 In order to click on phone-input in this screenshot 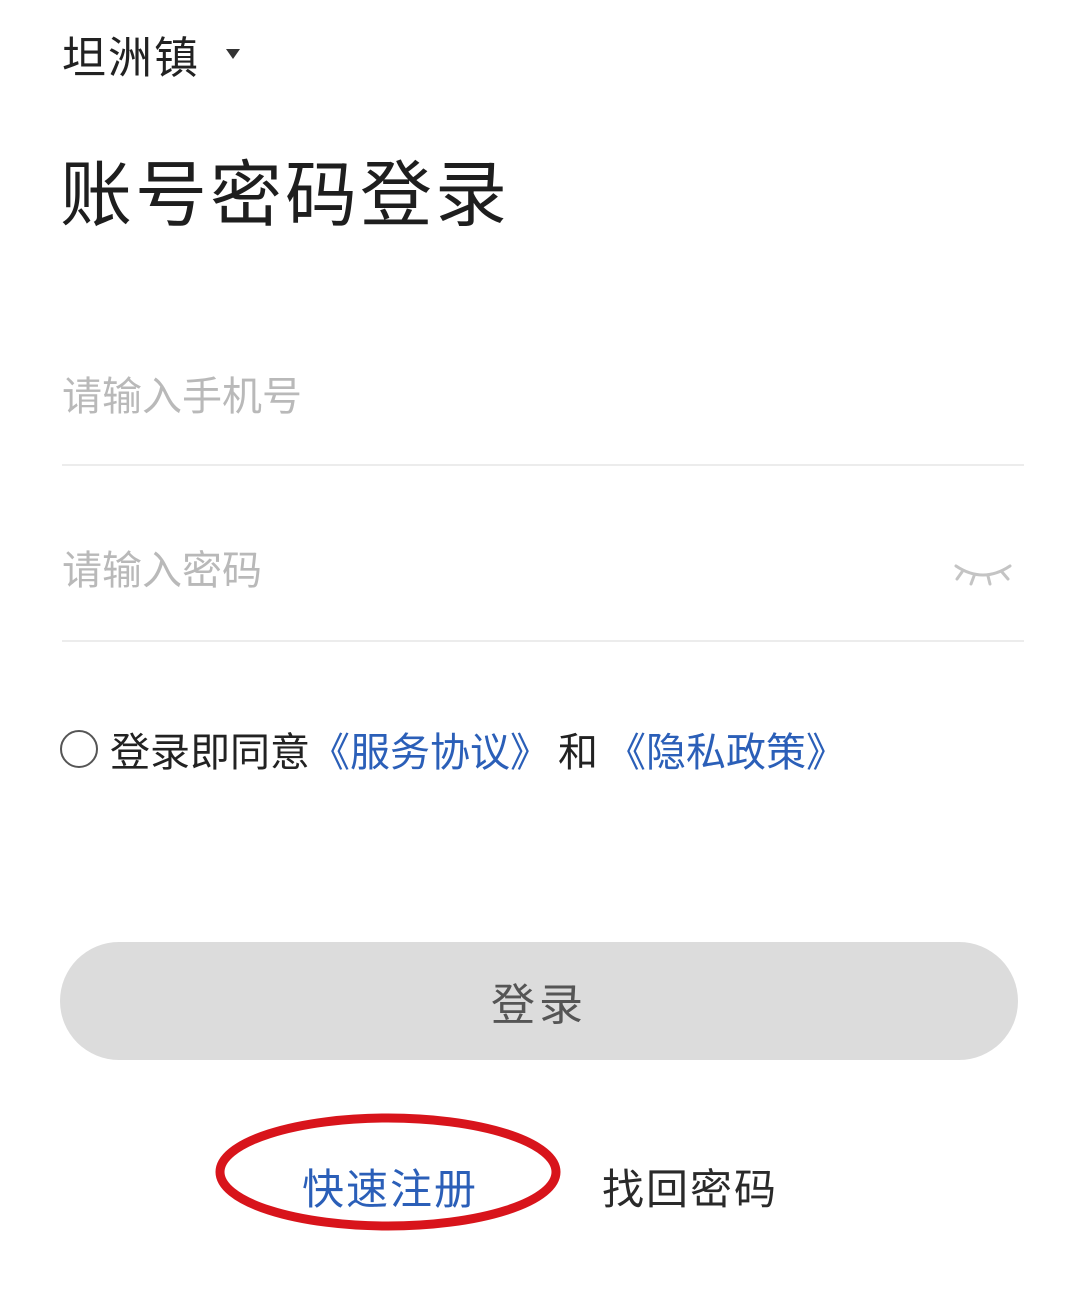, I will do `click(492, 397)`.